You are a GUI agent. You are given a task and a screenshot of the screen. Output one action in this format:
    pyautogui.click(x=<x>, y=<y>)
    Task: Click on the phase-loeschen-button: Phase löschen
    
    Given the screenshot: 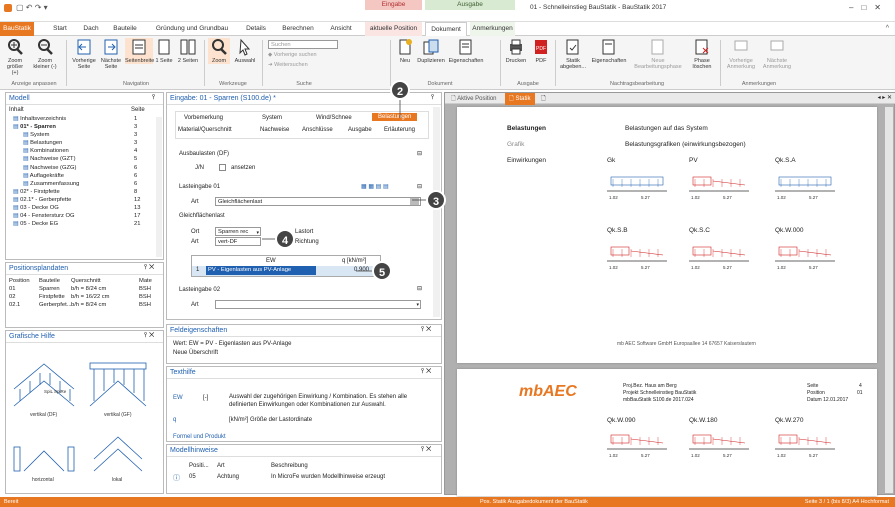 What is the action you would take?
    pyautogui.click(x=702, y=54)
    